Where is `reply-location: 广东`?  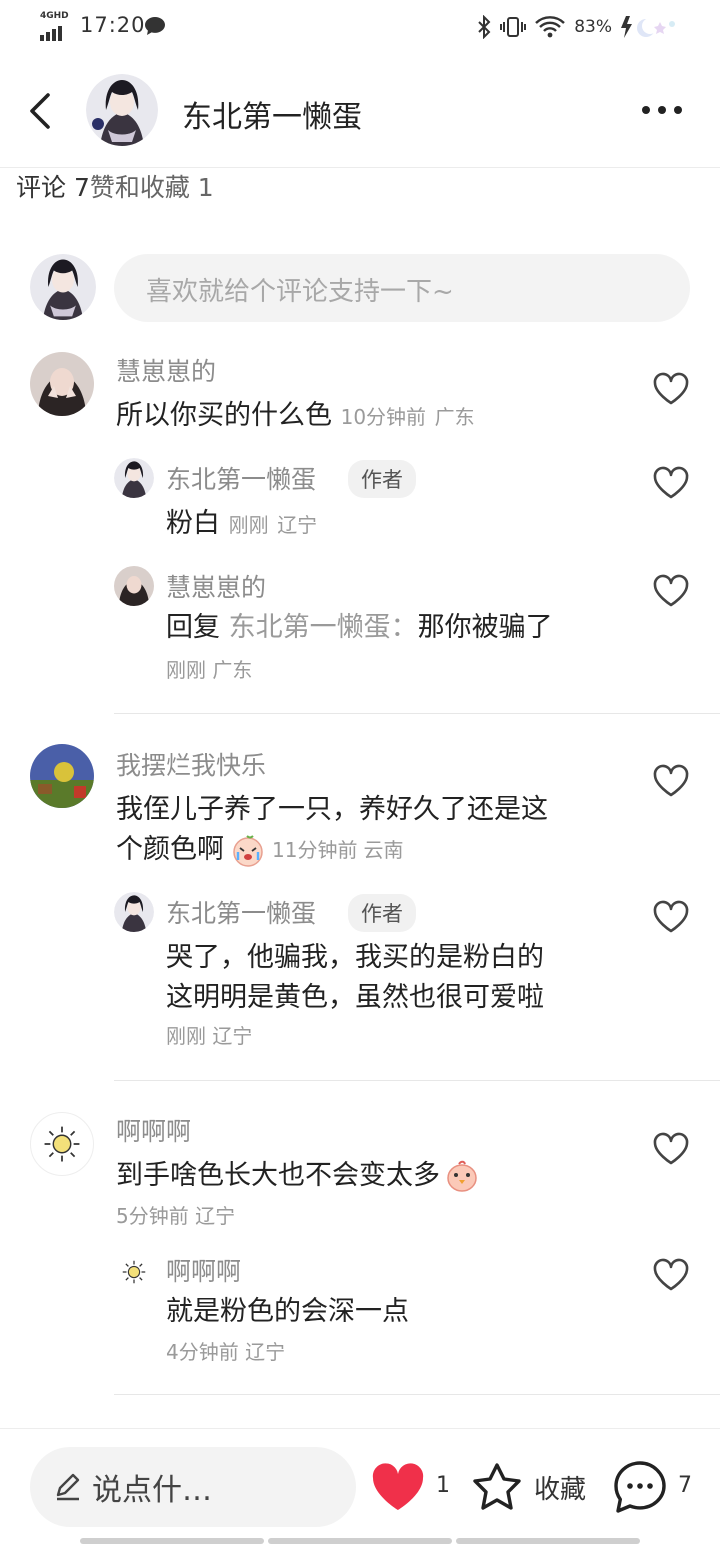
reply-location: 广东 is located at coordinates (232, 670).